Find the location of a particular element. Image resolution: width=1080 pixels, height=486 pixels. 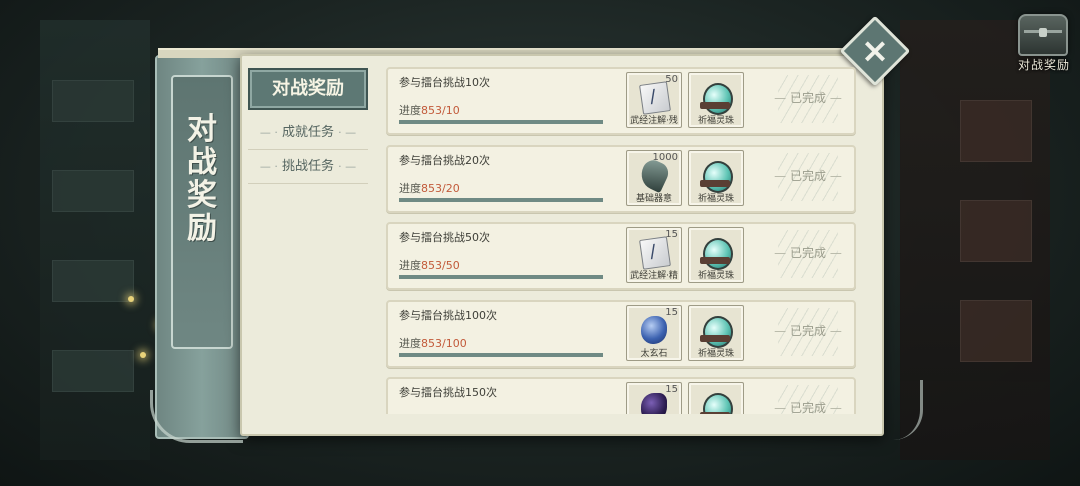

reward-item: 50 武经注解·残 is located at coordinates (654, 100).